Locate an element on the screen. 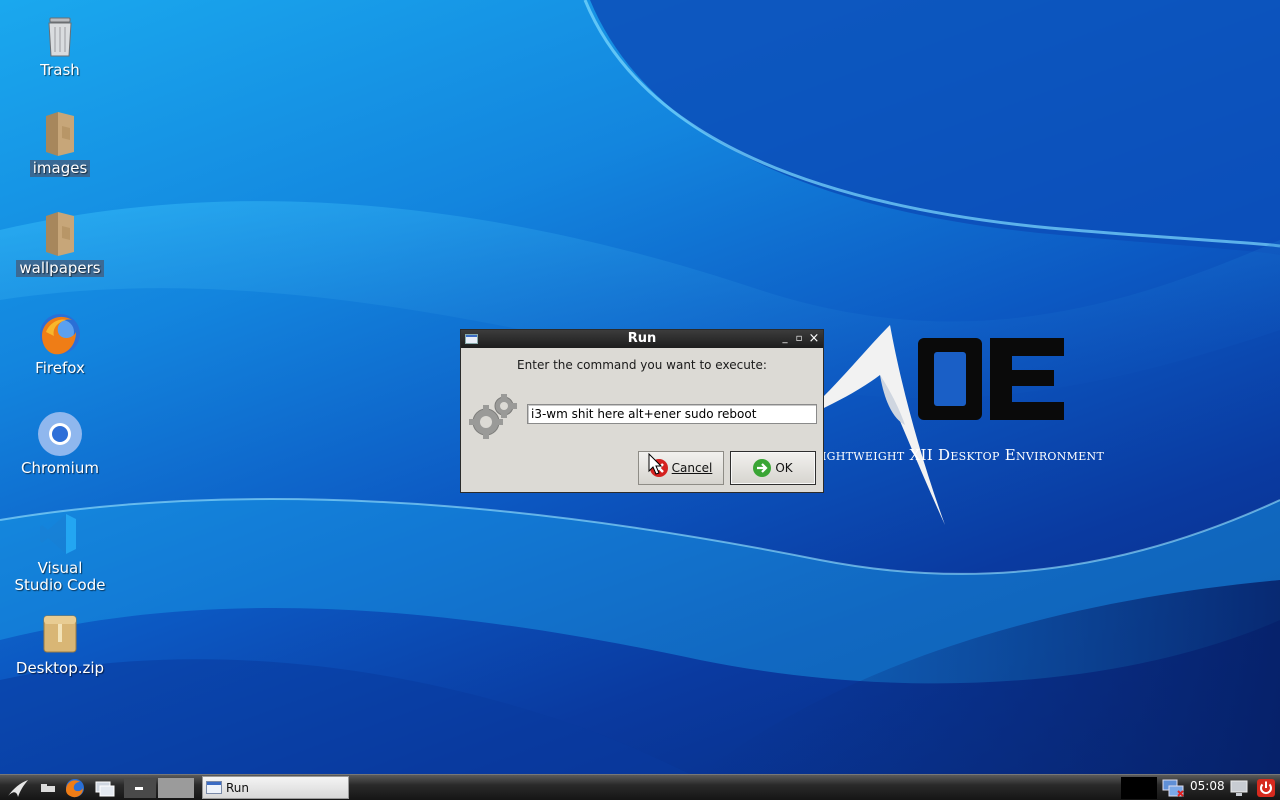 The width and height of the screenshot is (1280, 800). minimize-button: _ is located at coordinates (785, 338).